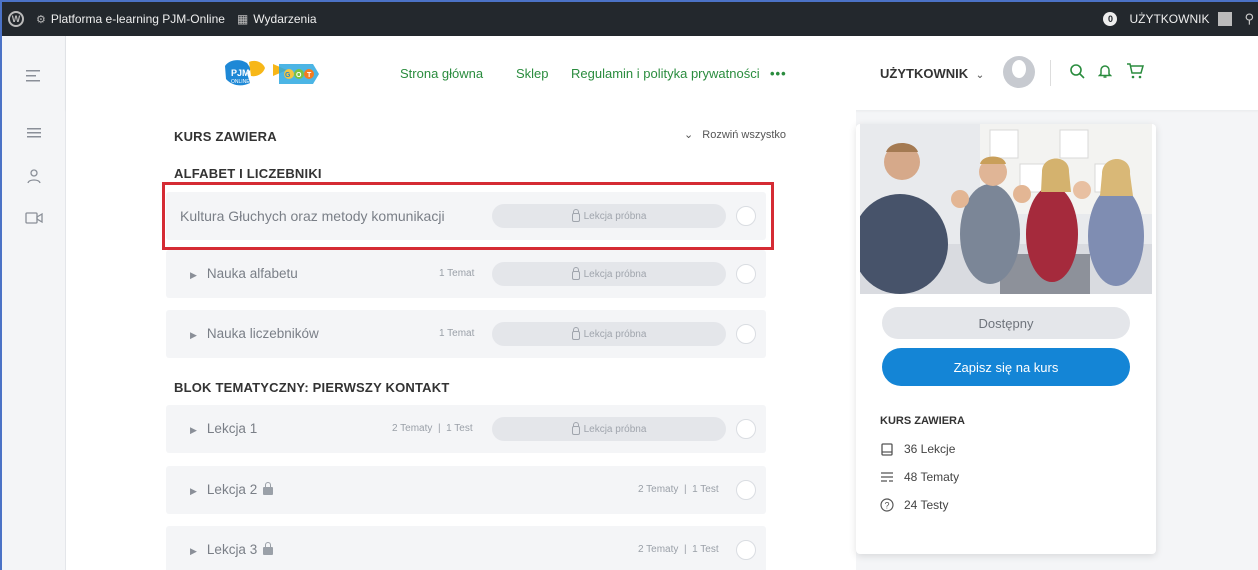 This screenshot has height=570, width=1258. What do you see at coordinates (930, 449) in the screenshot?
I see `lessons-count-label: 36 Lekcje` at bounding box center [930, 449].